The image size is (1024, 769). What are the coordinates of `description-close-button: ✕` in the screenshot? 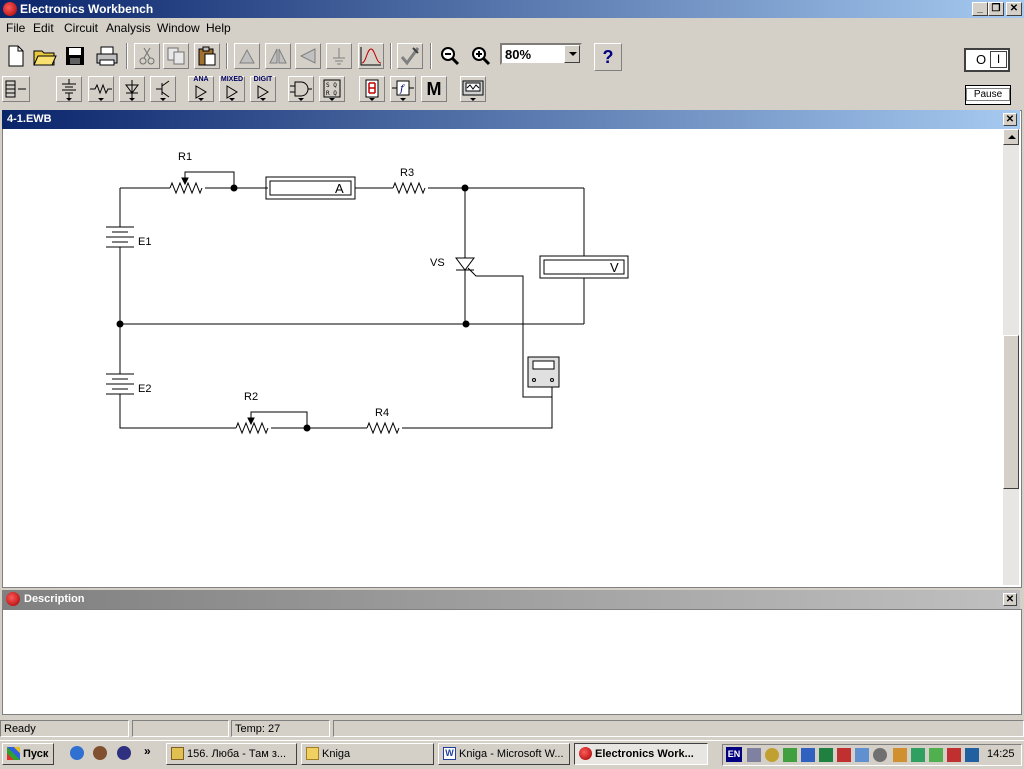 It's located at (1010, 599).